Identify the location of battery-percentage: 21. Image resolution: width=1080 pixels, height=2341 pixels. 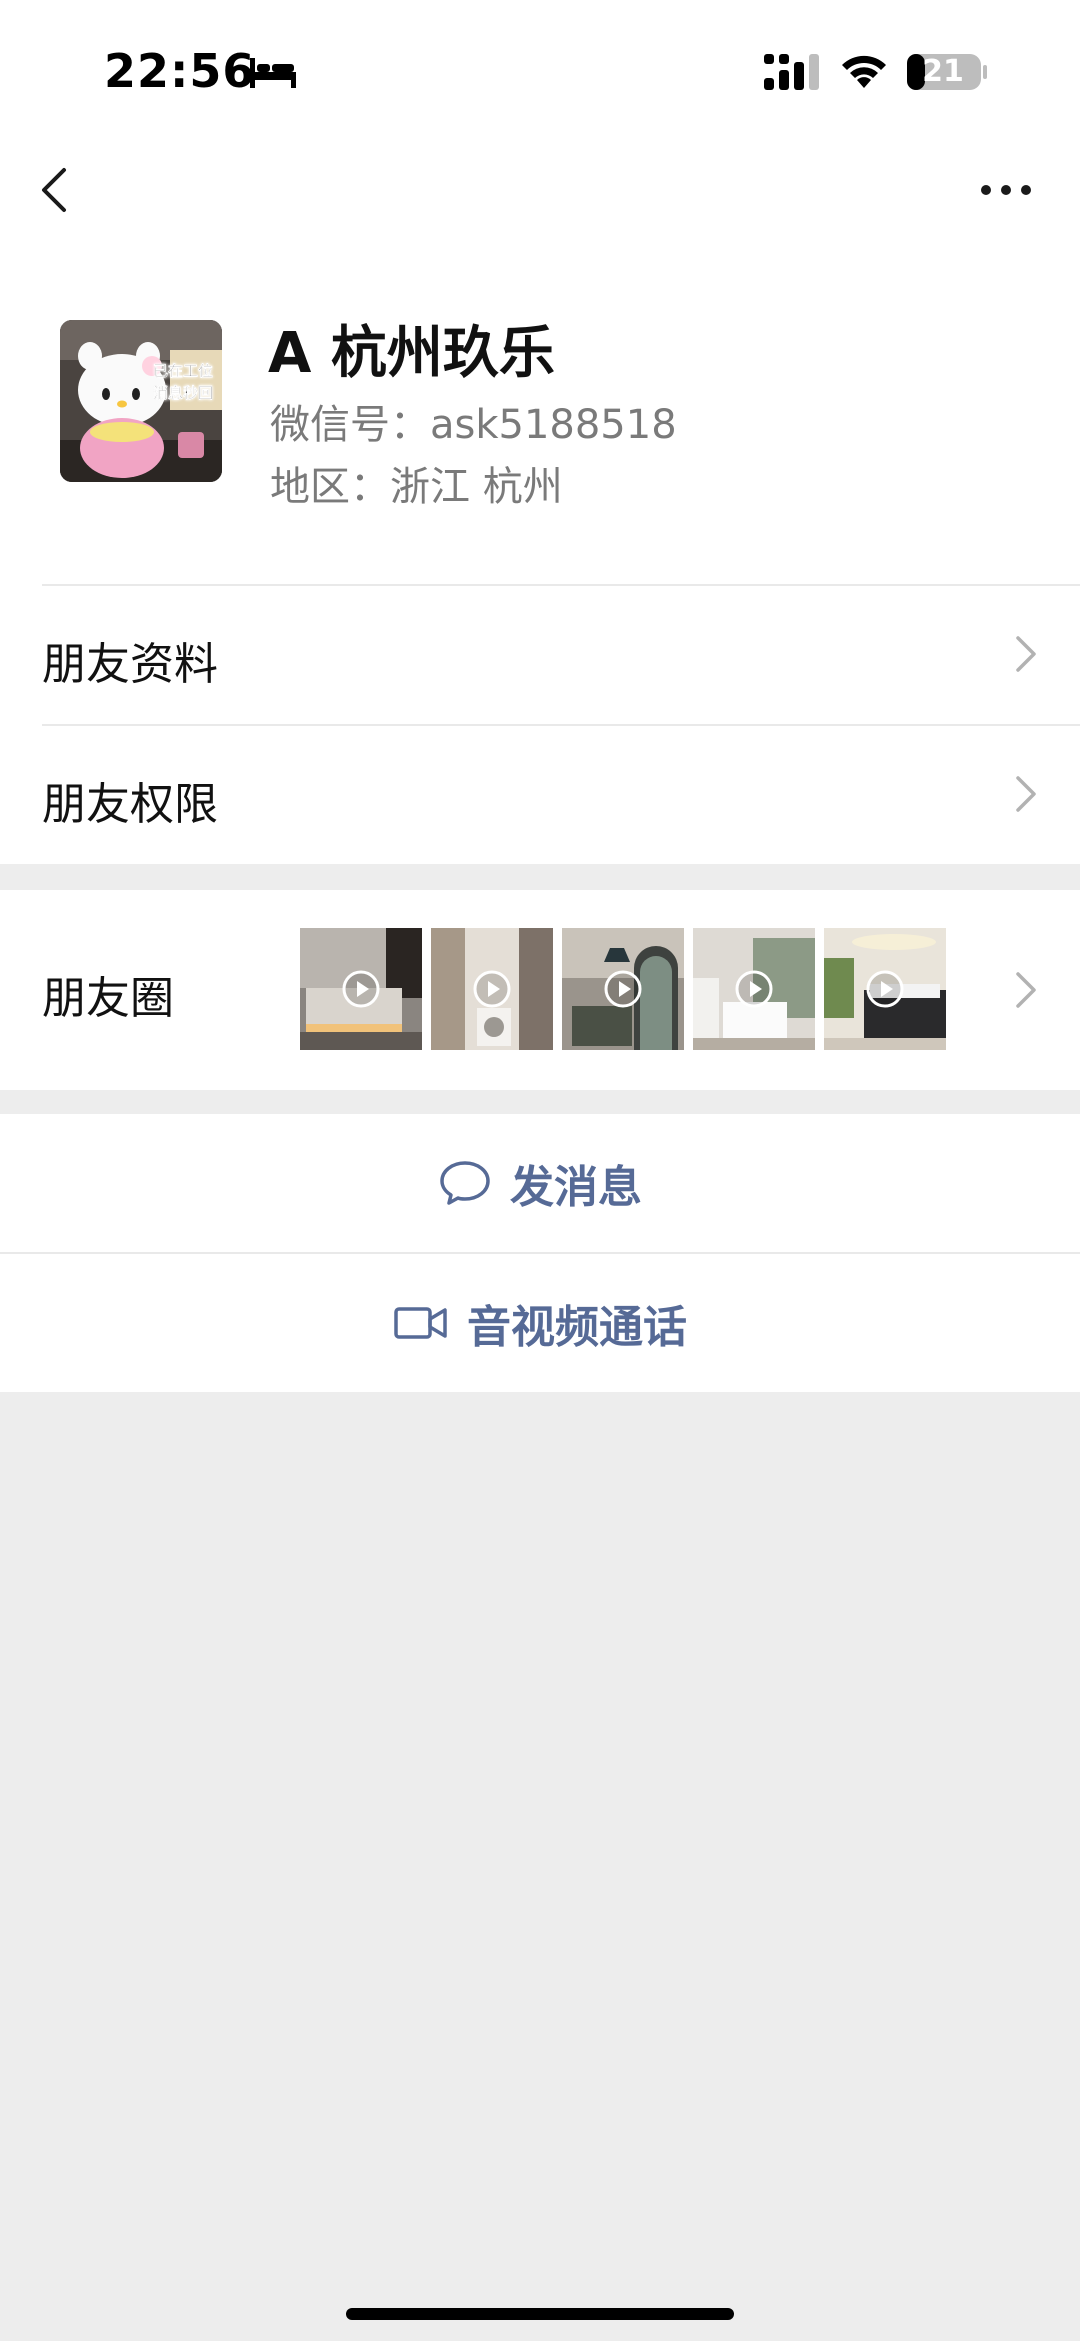
(943, 71).